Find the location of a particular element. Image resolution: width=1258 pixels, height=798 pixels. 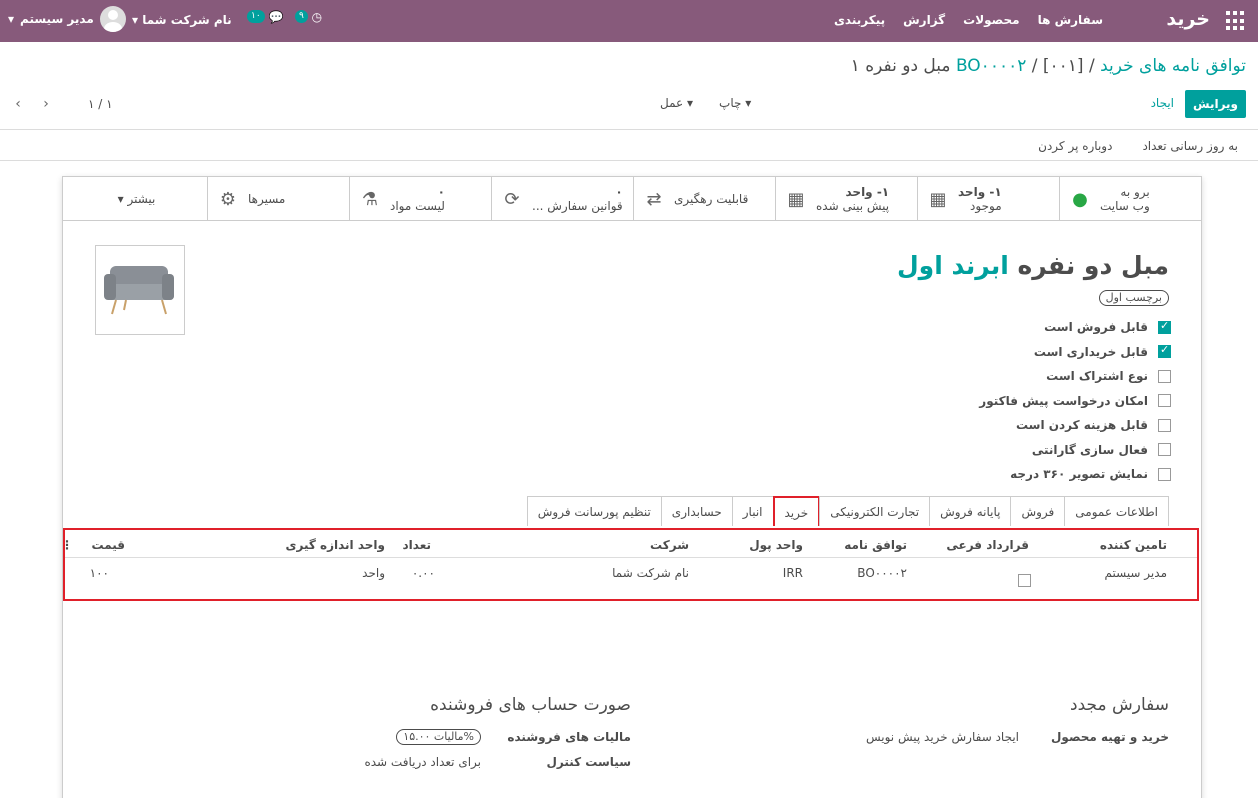

breadcrumb-root: توافق نامه های خرید is located at coordinates (1173, 66).